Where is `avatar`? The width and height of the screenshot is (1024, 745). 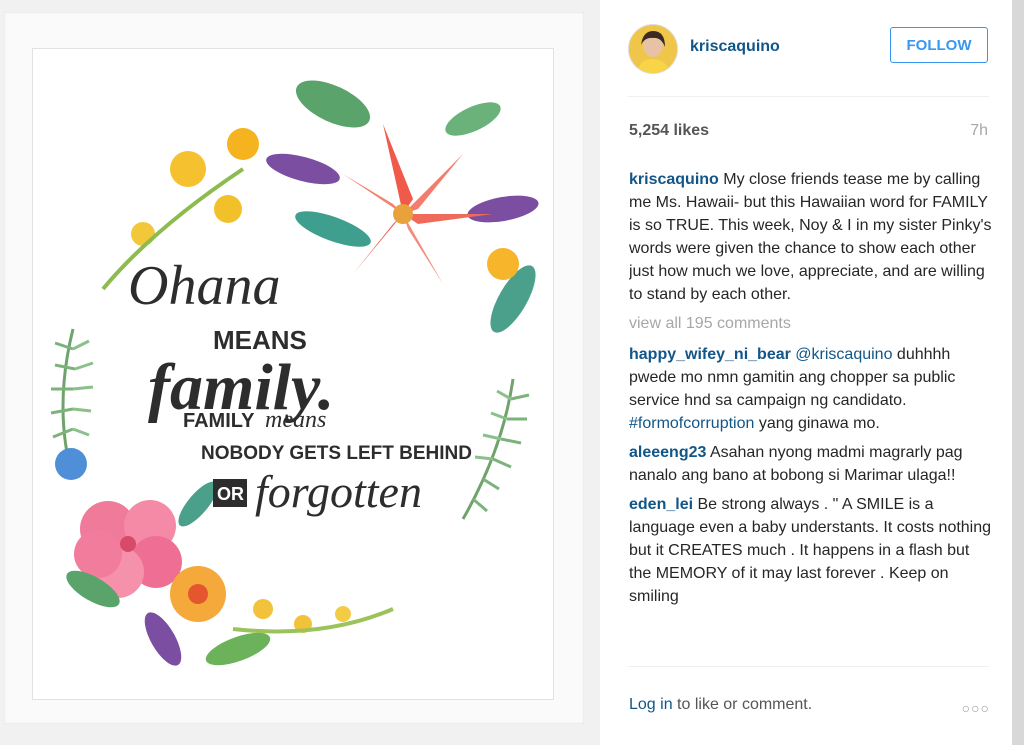 avatar is located at coordinates (653, 49).